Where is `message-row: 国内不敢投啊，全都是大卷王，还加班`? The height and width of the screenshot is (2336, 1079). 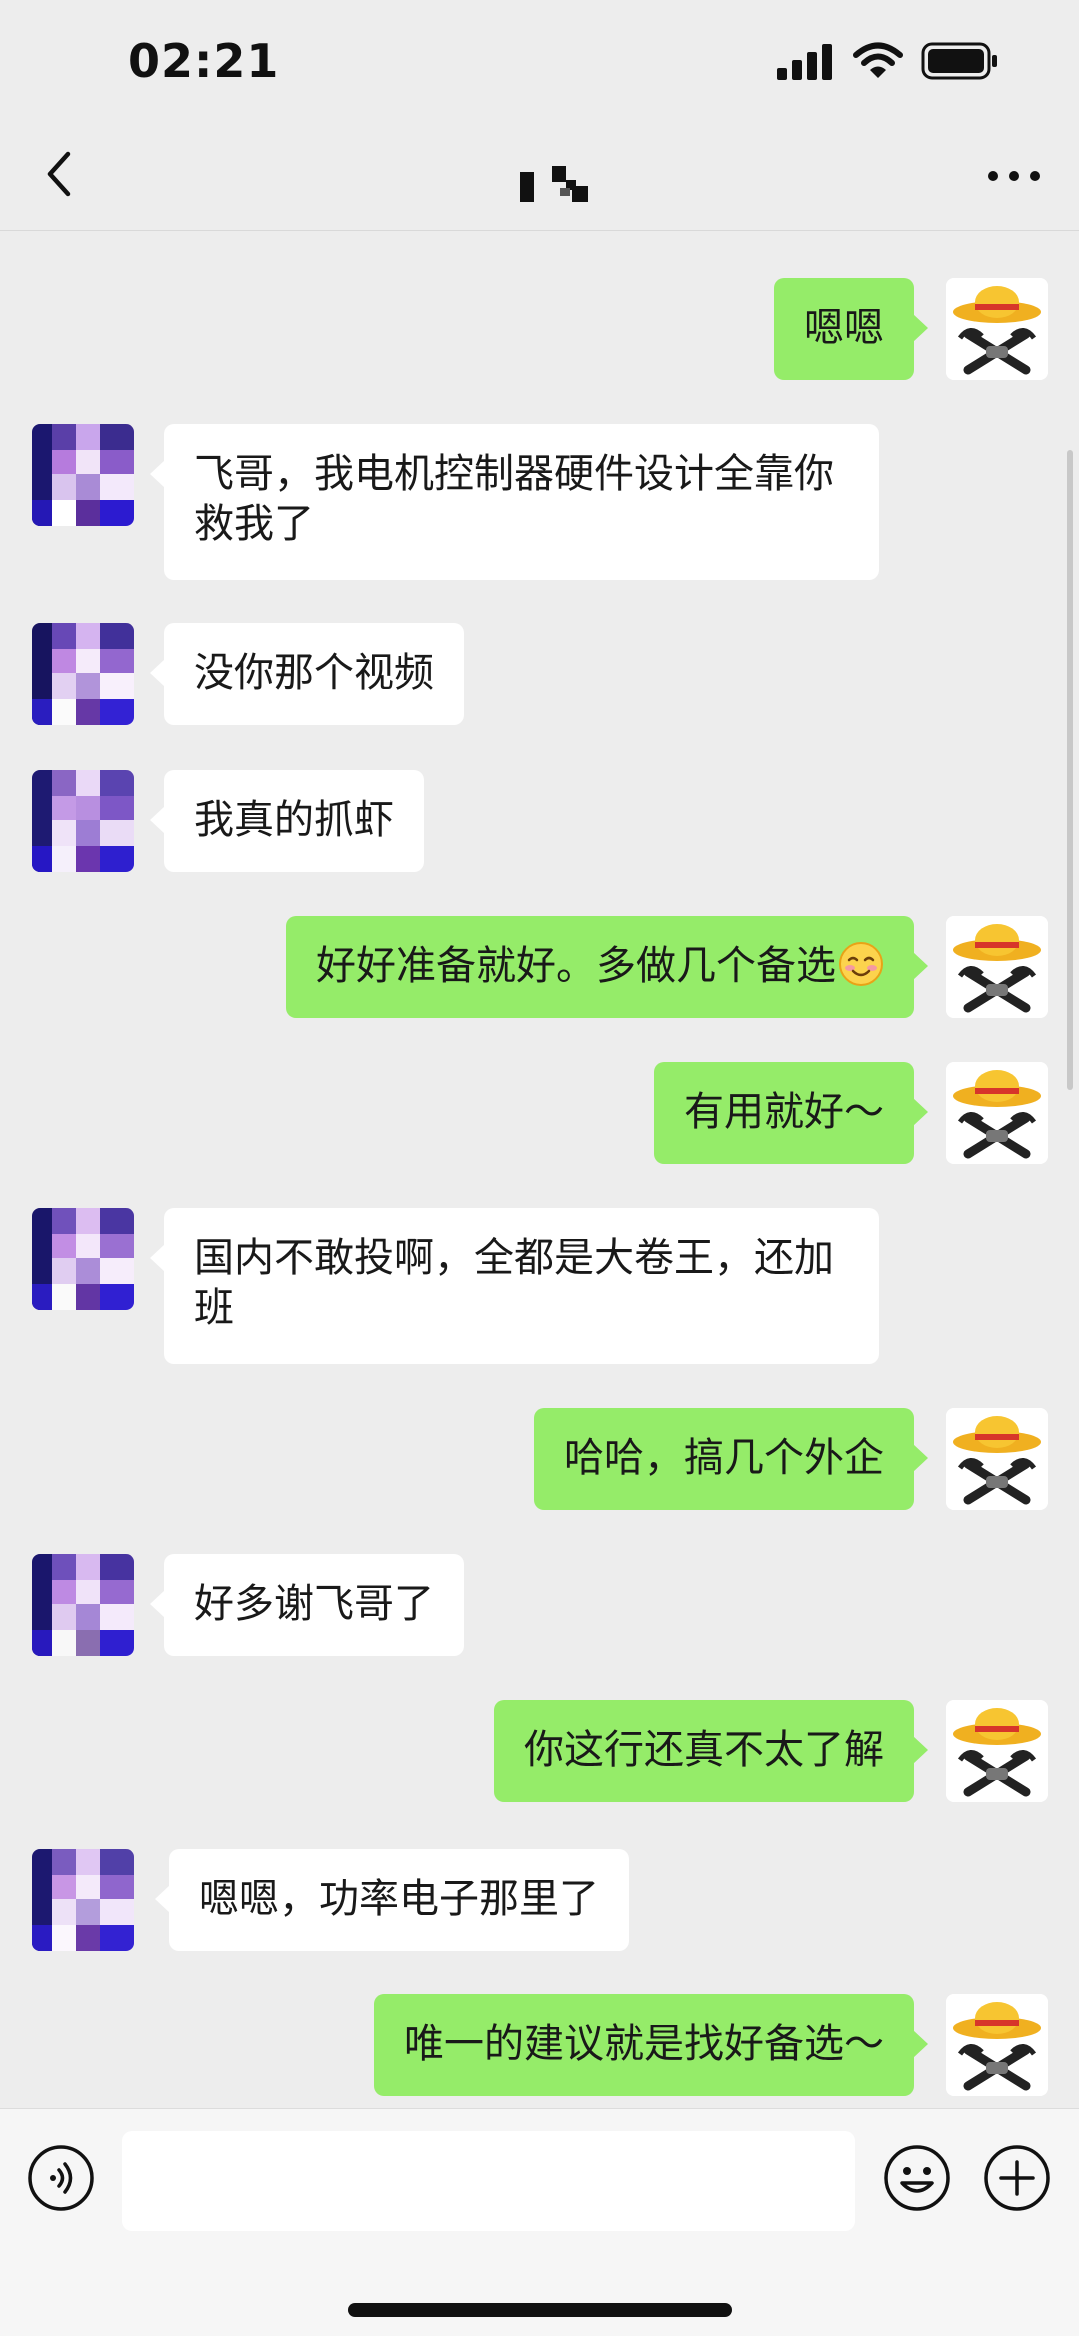 message-row: 国内不敢投啊，全都是大卷王，还加班 is located at coordinates (539, 1286).